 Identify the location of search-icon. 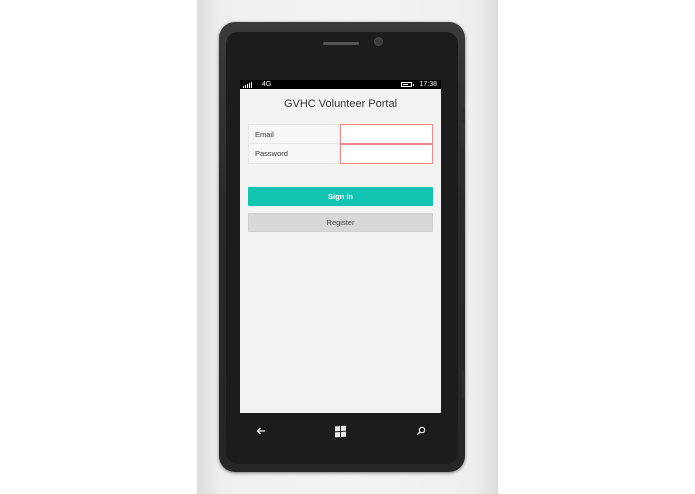
(421, 431).